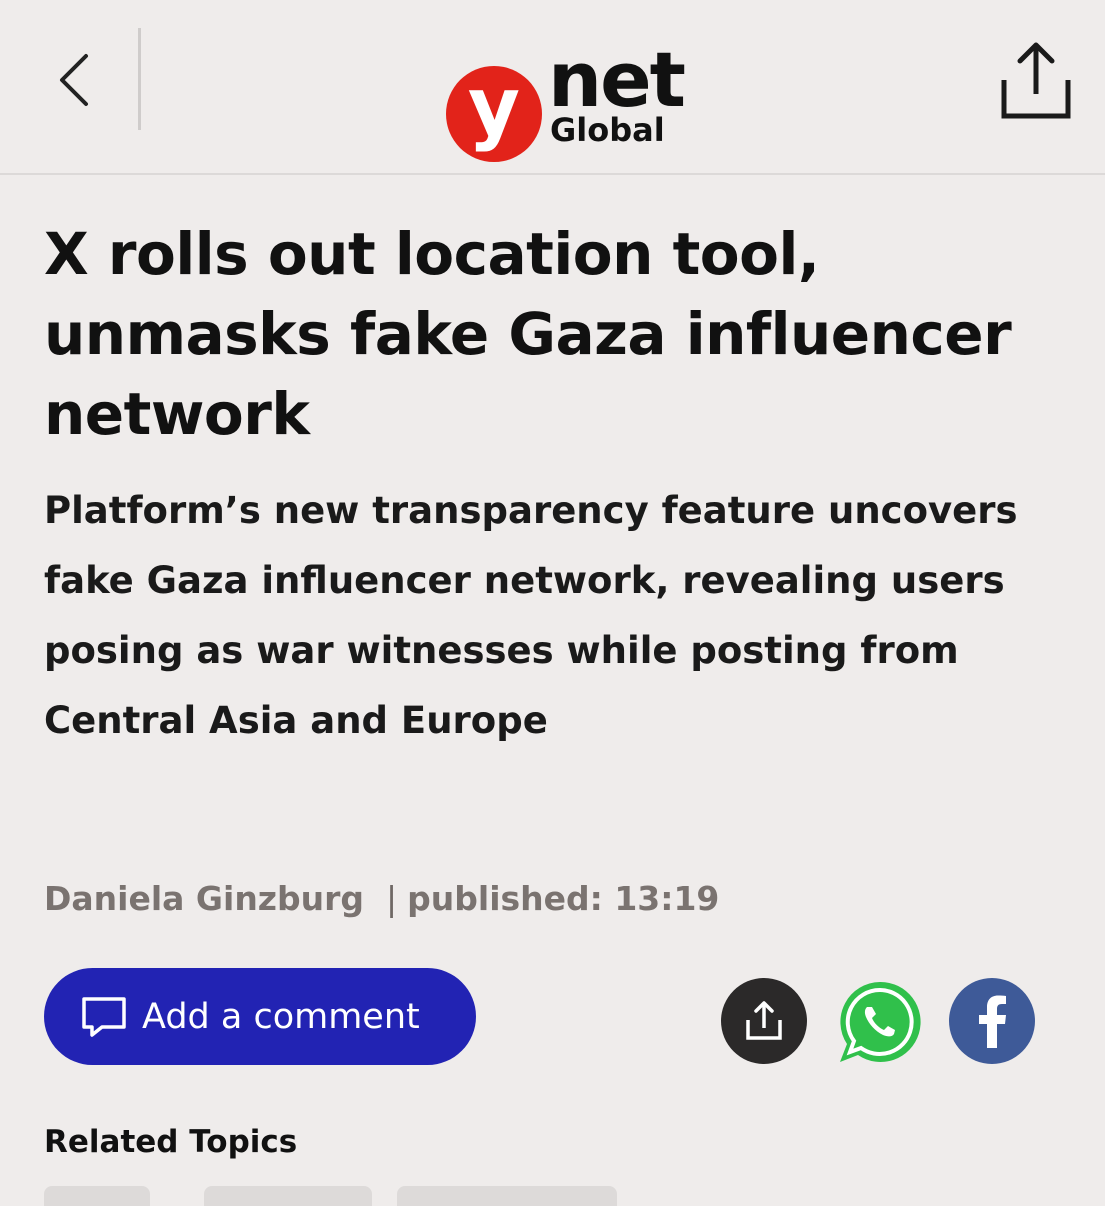 Image resolution: width=1105 pixels, height=1206 pixels. I want to click on header-divider, so click(139, 79).